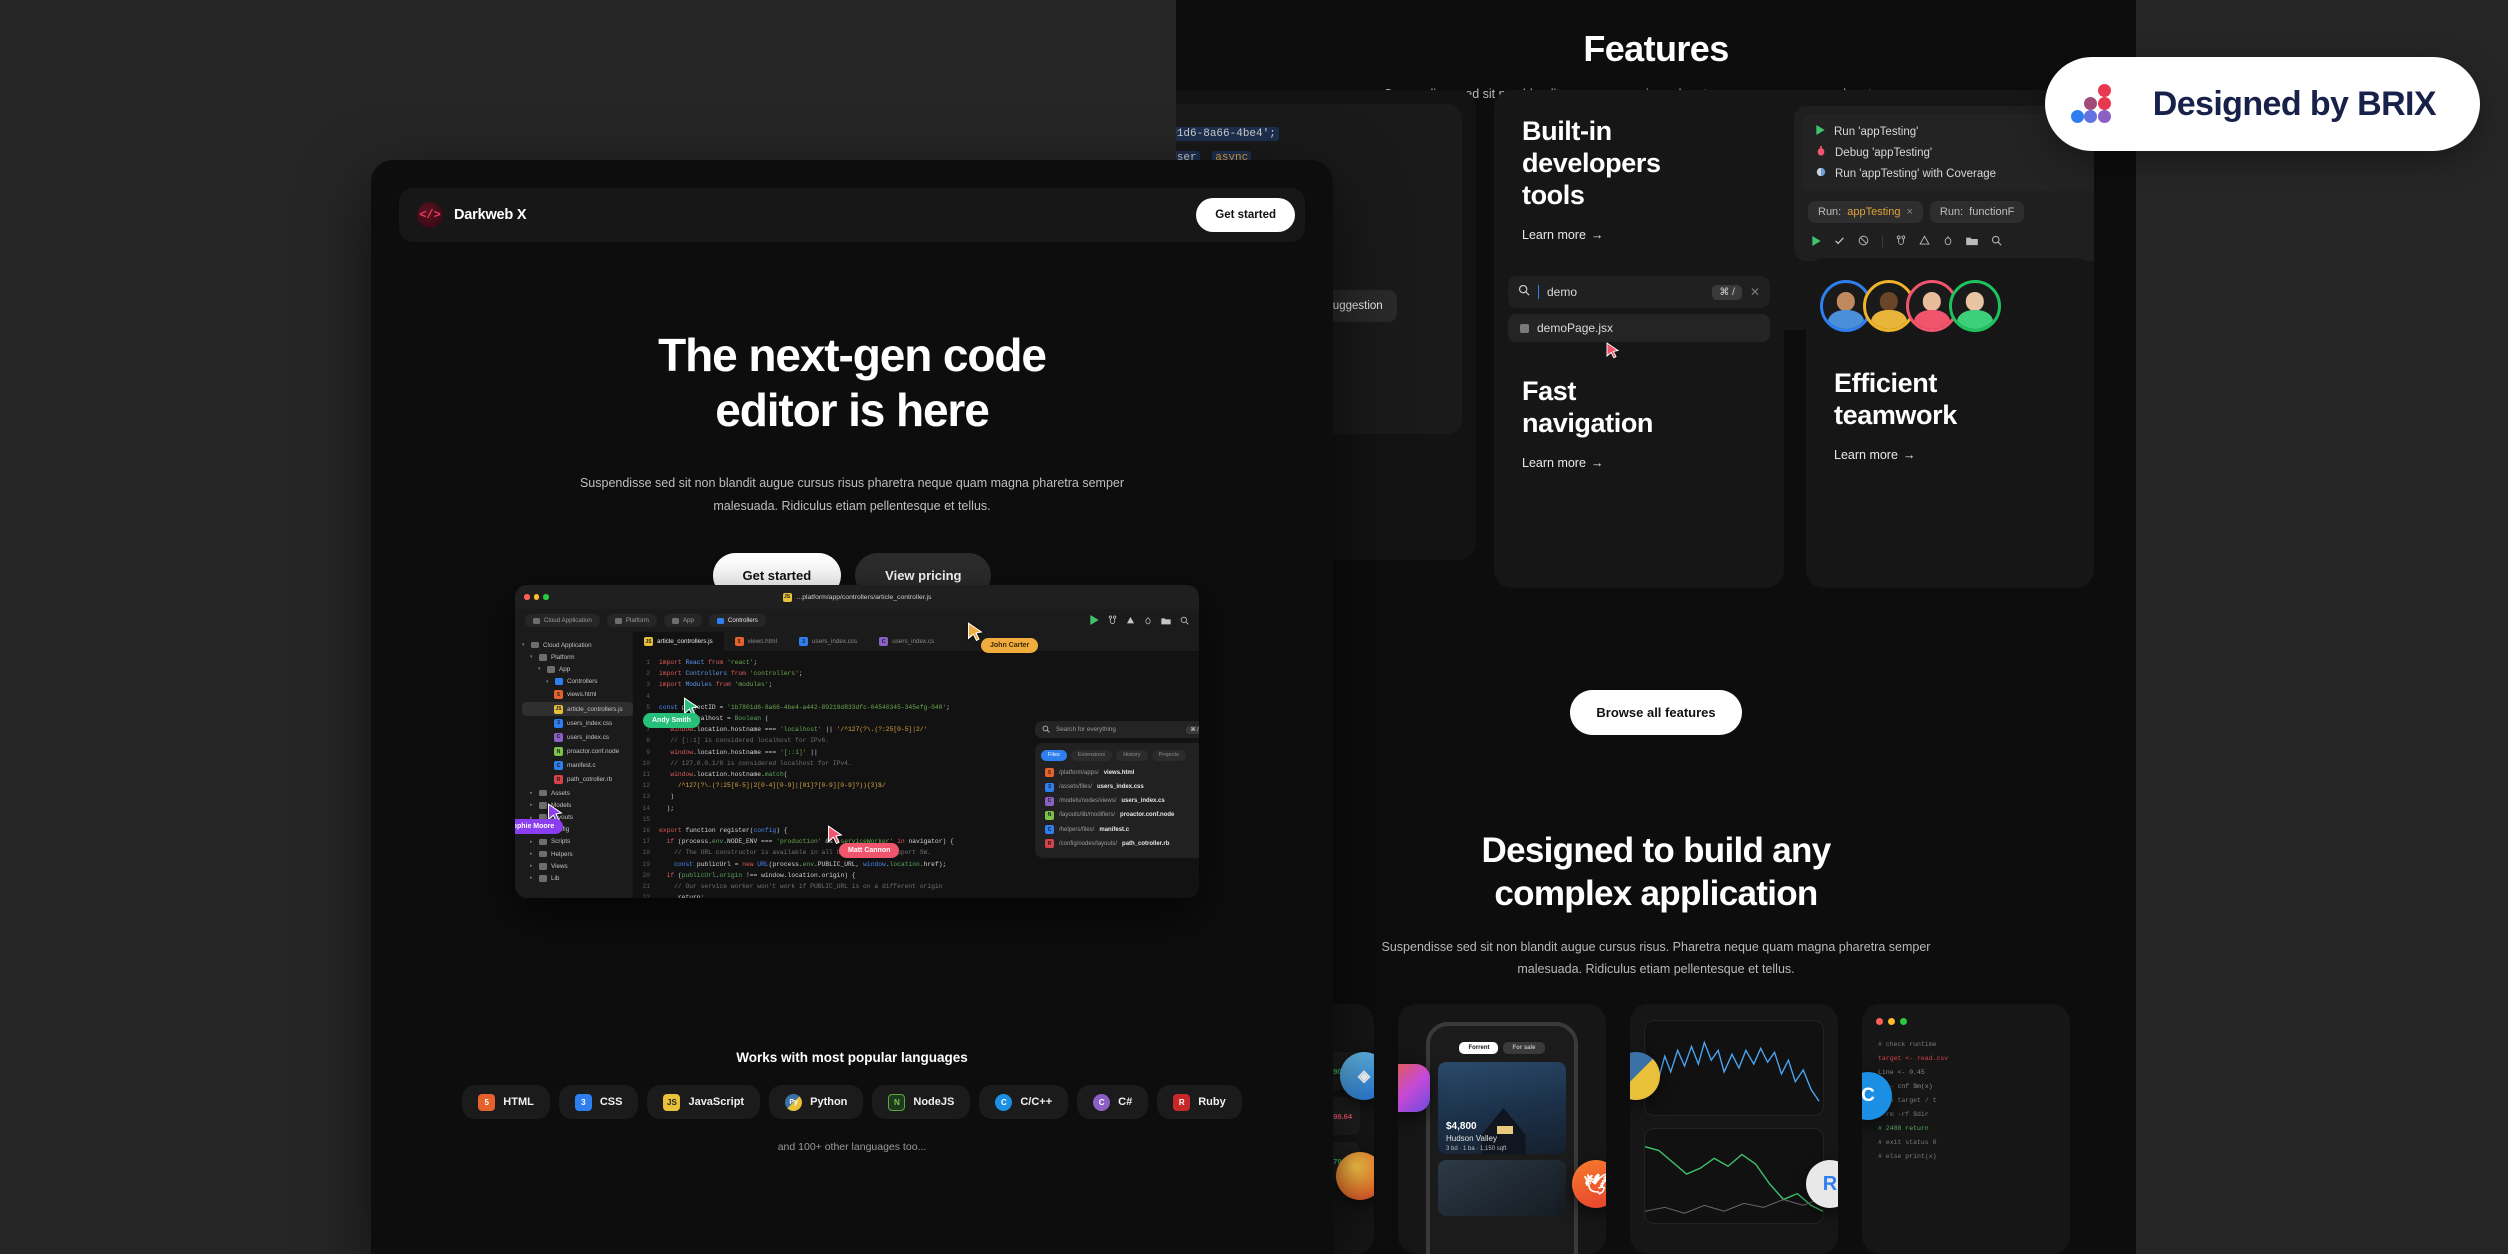 This screenshot has height=1254, width=2508. What do you see at coordinates (1132, 755) in the screenshot?
I see `search-tab-history: History` at bounding box center [1132, 755].